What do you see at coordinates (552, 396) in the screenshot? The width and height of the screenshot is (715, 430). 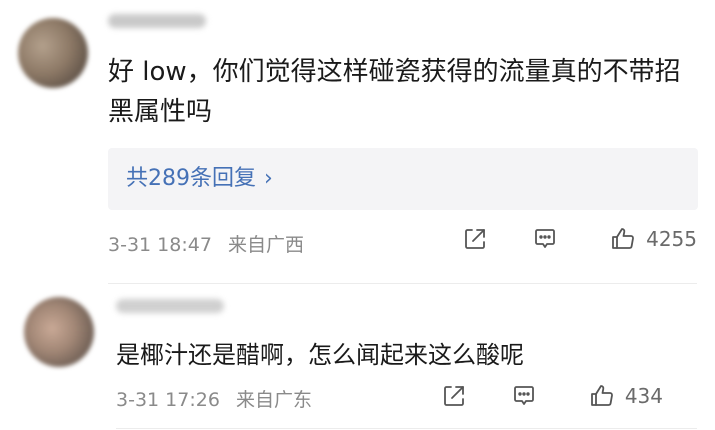 I see `comment-actions: 434` at bounding box center [552, 396].